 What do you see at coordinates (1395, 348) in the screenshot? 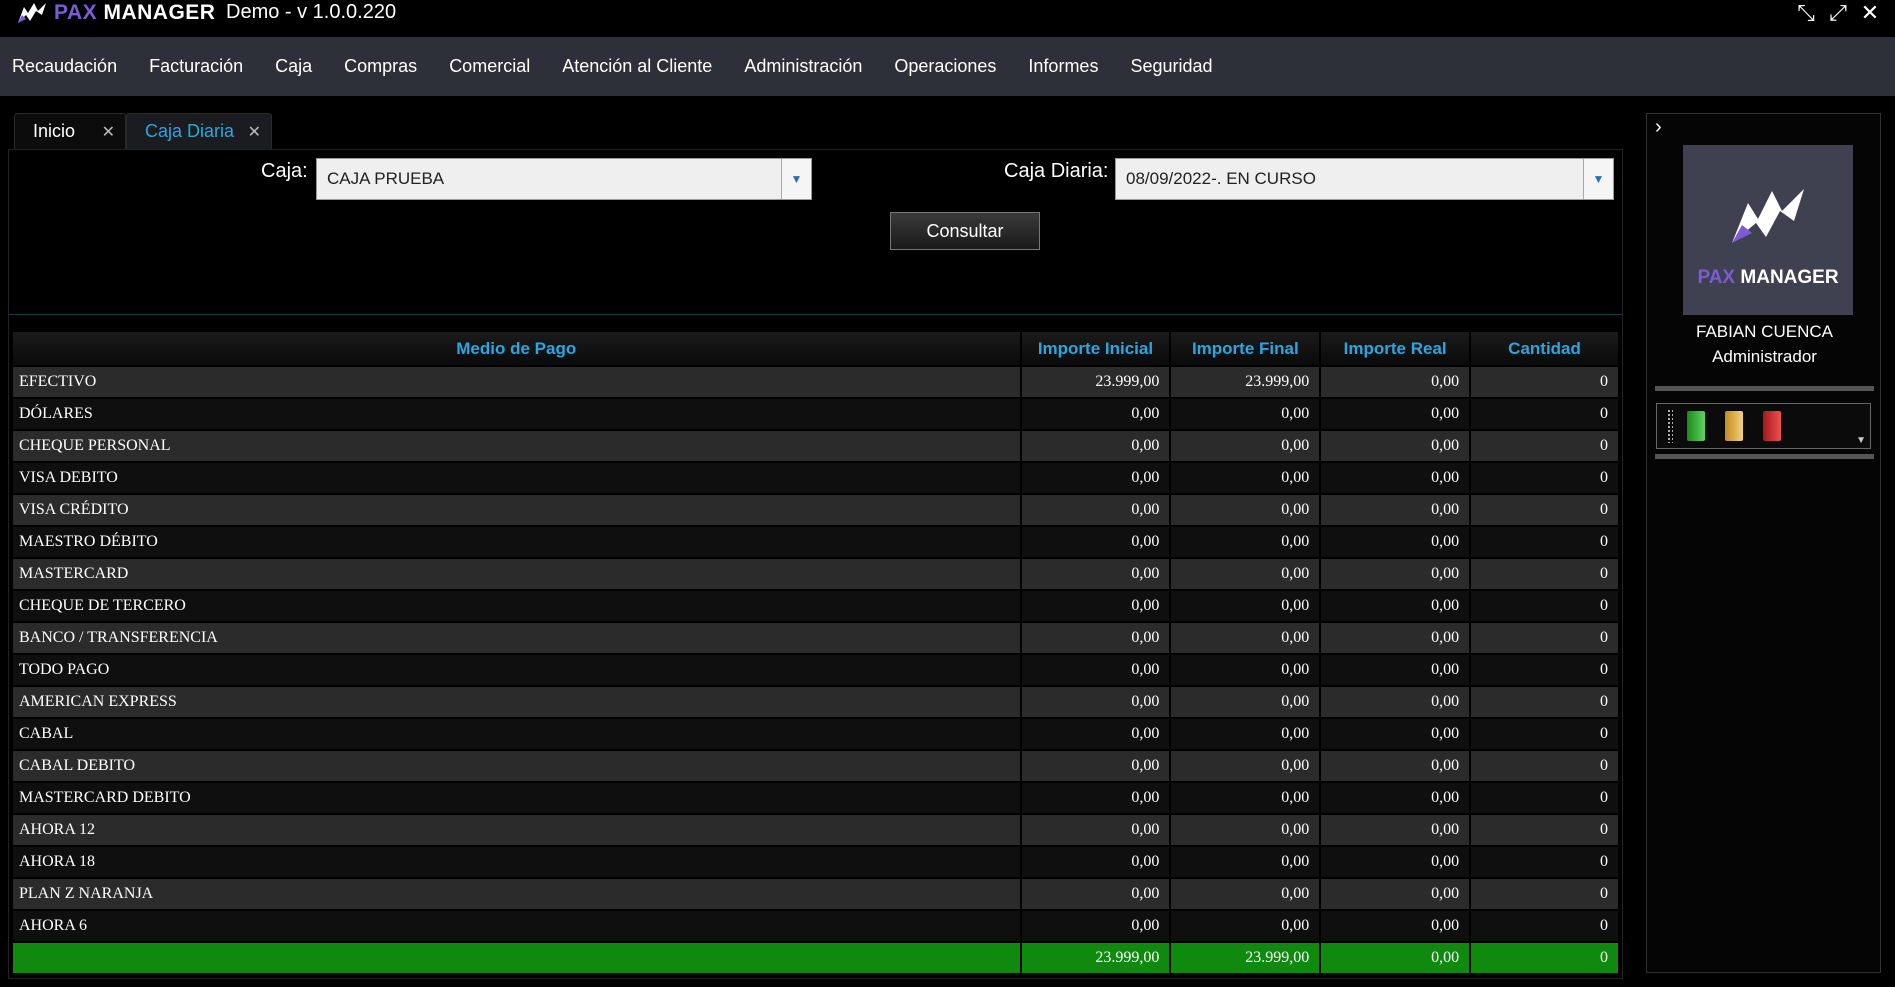
I see `column-header-importe-real: Importe Real` at bounding box center [1395, 348].